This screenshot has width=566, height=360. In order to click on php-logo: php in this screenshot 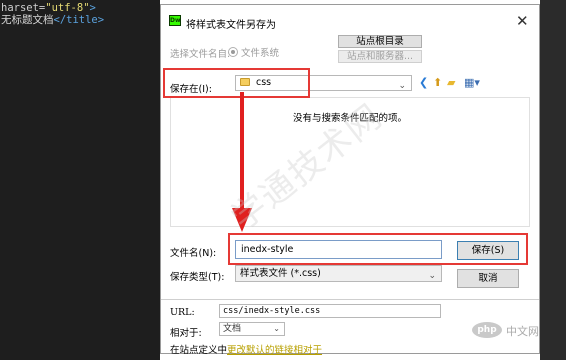, I will do `click(487, 330)`.